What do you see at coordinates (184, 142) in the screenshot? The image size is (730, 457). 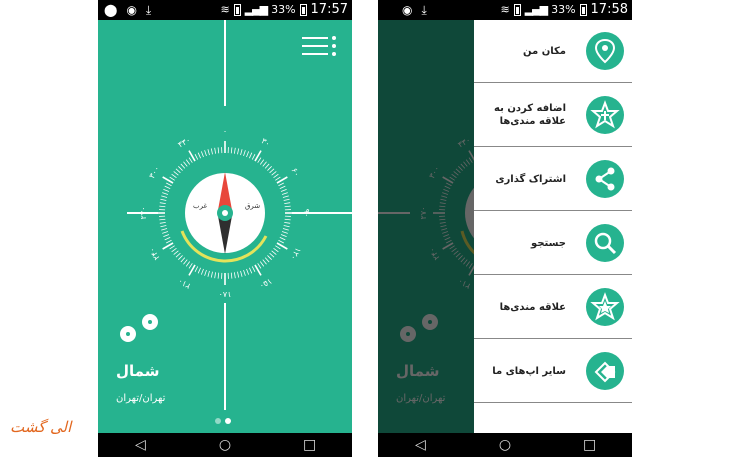 I see `degree-label: ۳۳۰` at bounding box center [184, 142].